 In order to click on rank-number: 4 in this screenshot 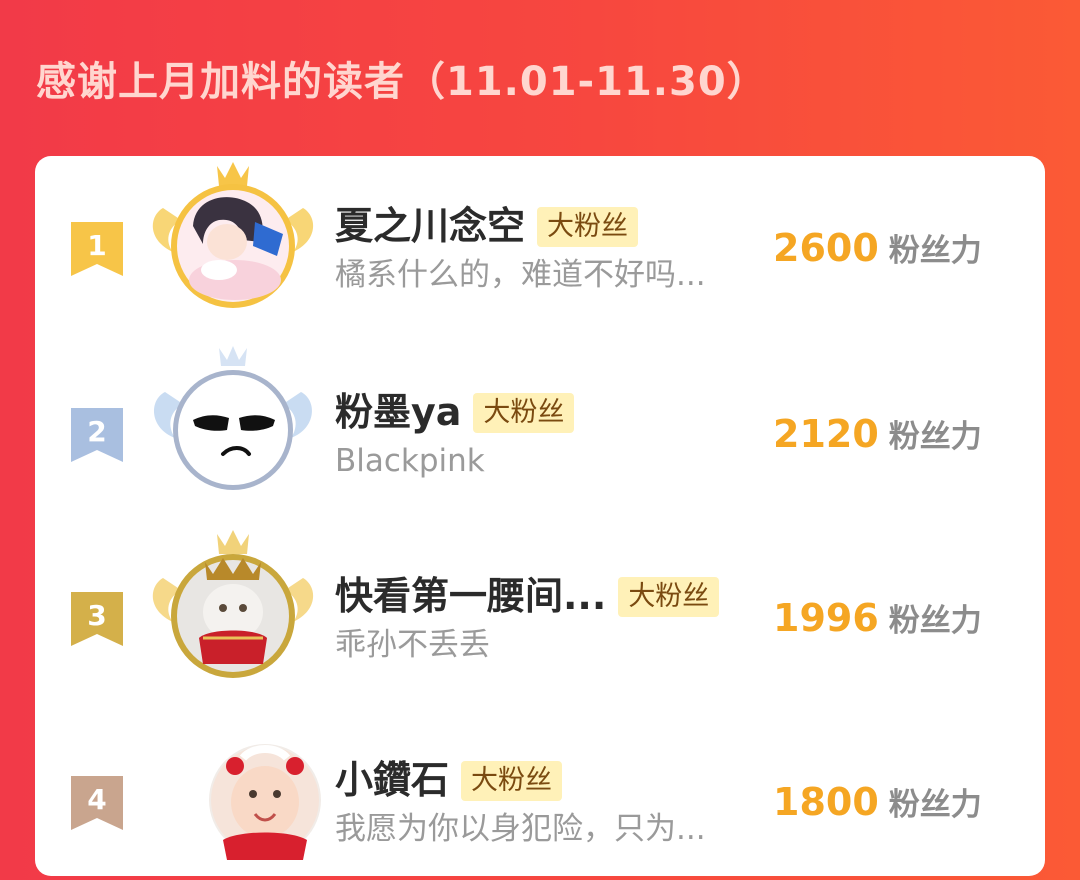, I will do `click(97, 799)`.